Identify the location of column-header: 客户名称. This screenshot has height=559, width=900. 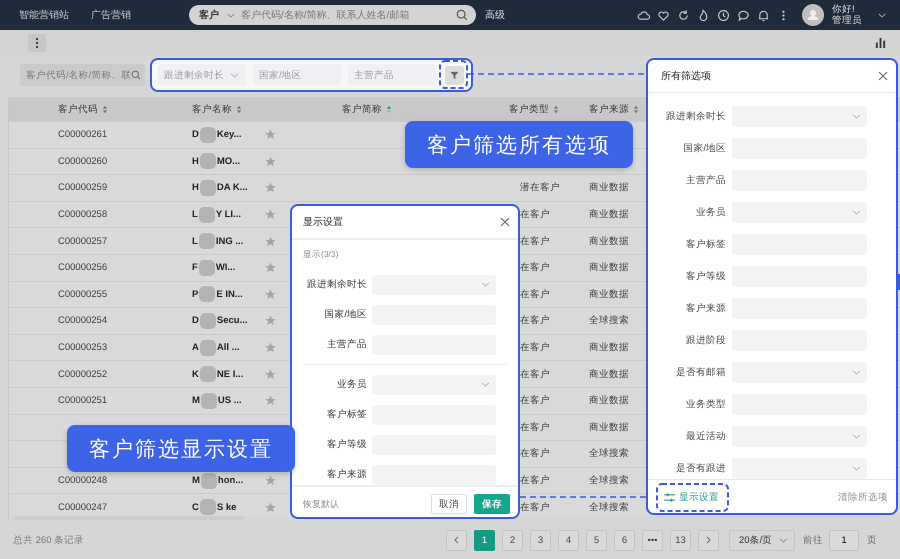
(212, 109).